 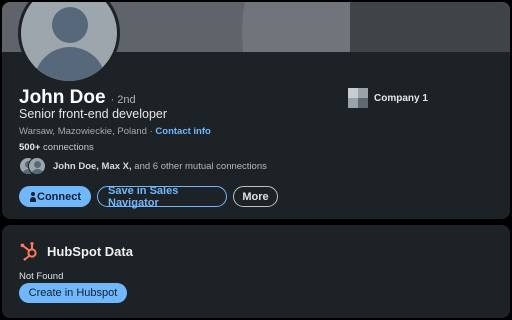 What do you see at coordinates (70, 64) in the screenshot?
I see `avatar-shoulders` at bounding box center [70, 64].